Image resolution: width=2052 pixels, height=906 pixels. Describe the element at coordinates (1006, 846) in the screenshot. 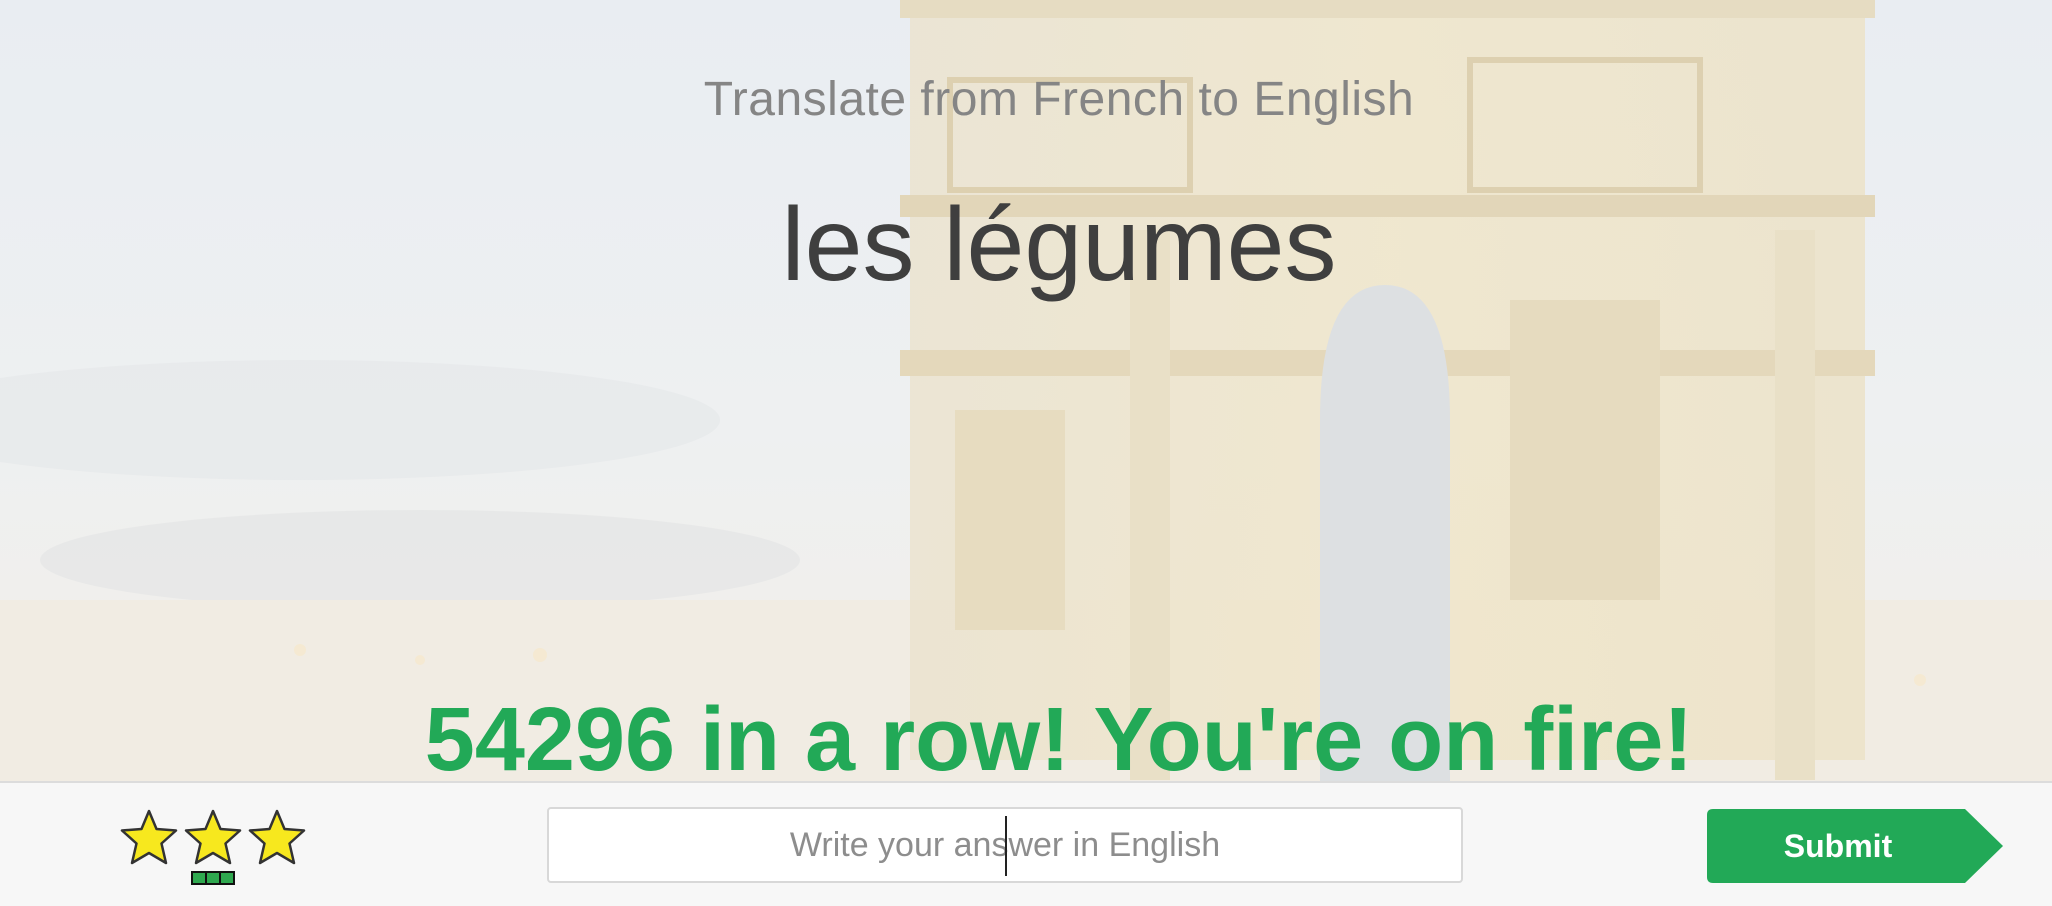

I see `text-caret` at that location.